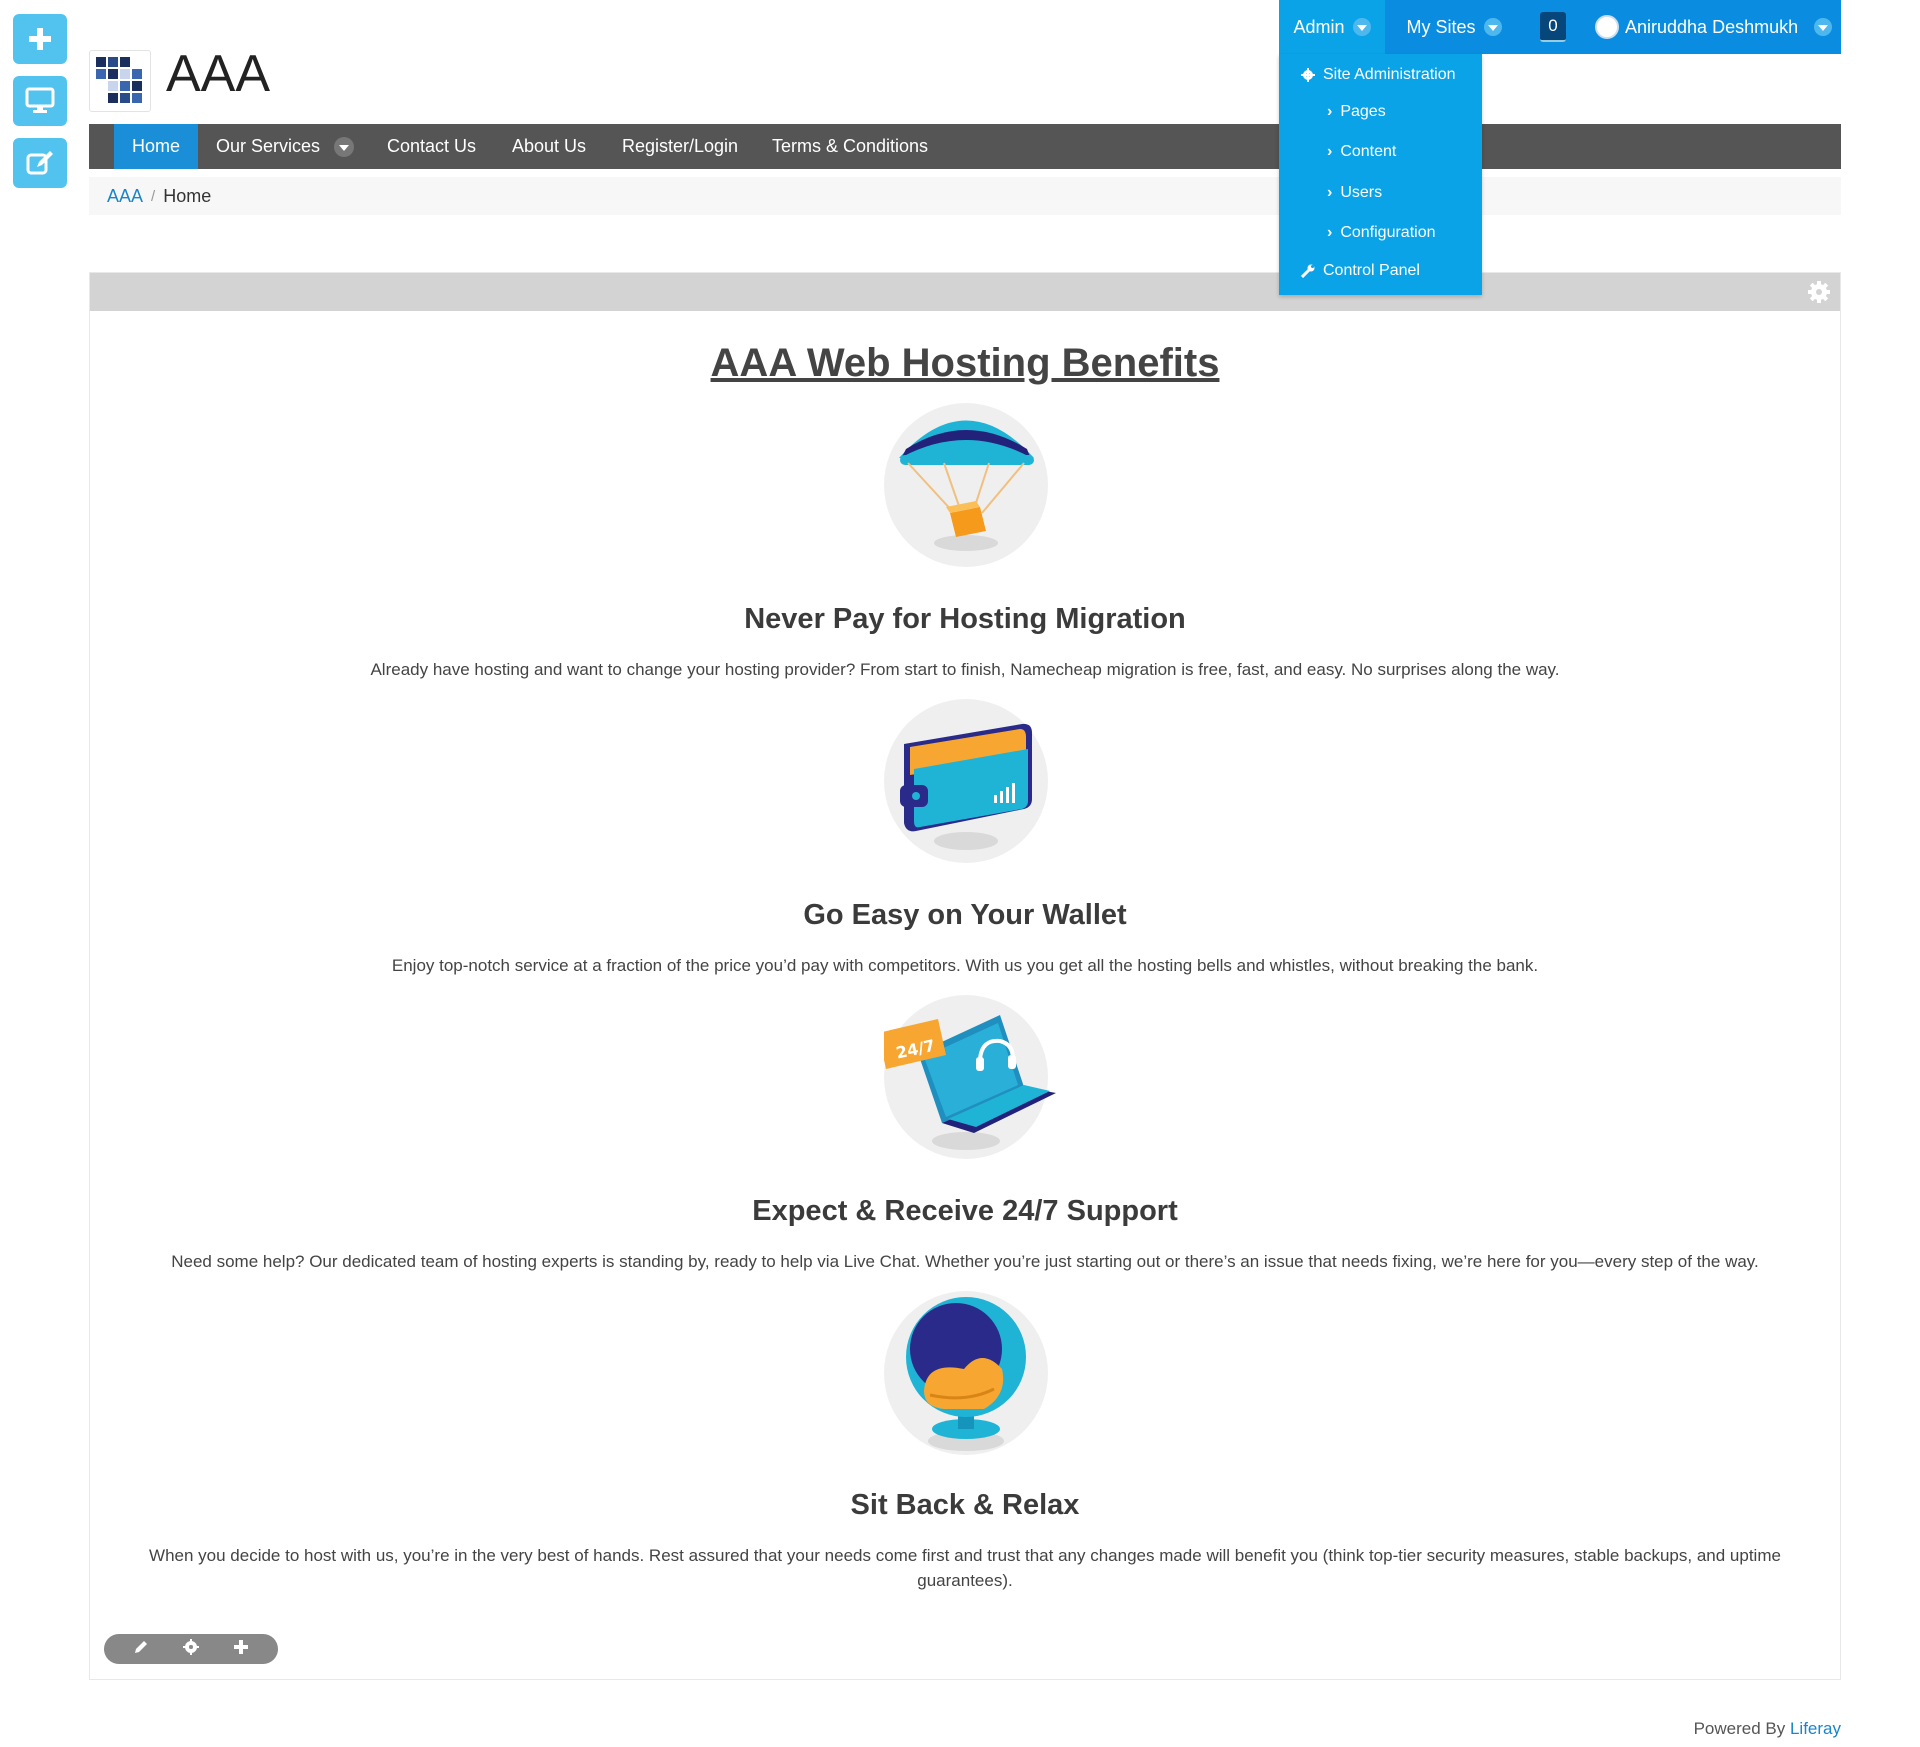 The image size is (1920, 1747). What do you see at coordinates (1368, 151) in the screenshot?
I see `menu-label: Content` at bounding box center [1368, 151].